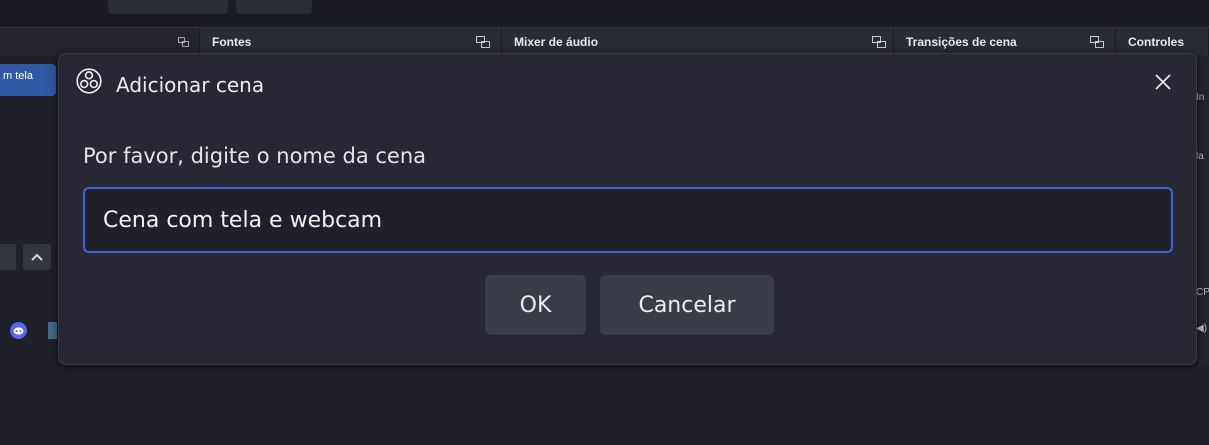  What do you see at coordinates (556, 42) in the screenshot?
I see `dock-label: Mixer de áudio` at bounding box center [556, 42].